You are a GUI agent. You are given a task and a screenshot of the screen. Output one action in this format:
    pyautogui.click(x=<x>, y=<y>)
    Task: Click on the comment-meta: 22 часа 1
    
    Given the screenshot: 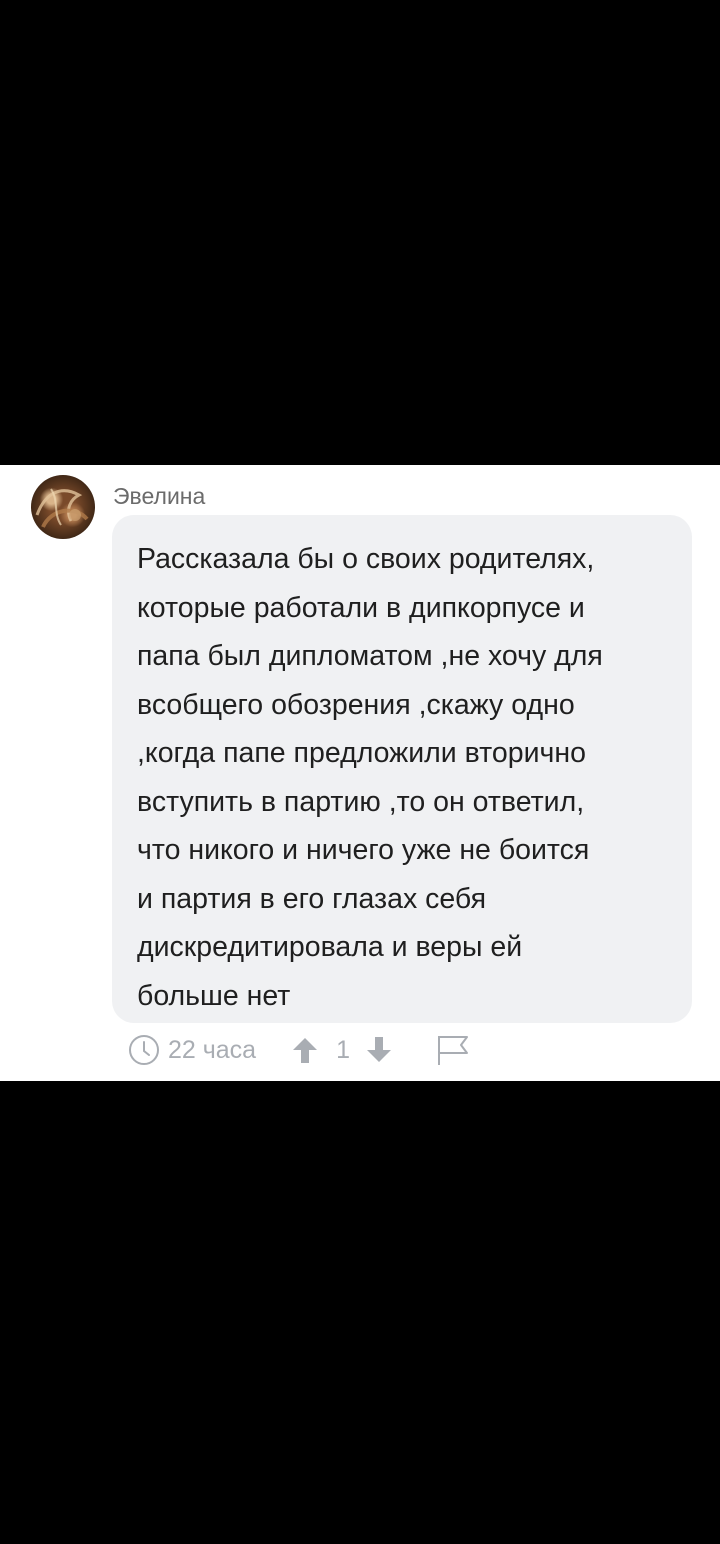 What is the action you would take?
    pyautogui.click(x=299, y=1050)
    